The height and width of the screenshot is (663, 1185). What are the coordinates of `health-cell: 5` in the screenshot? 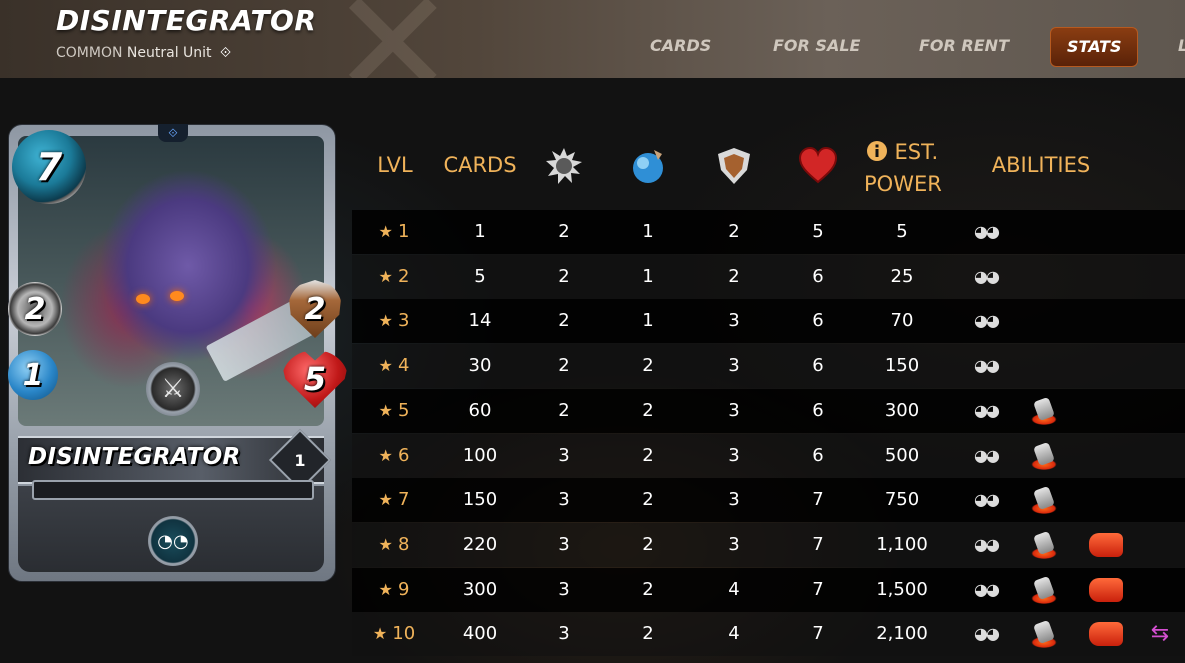 It's located at (818, 231).